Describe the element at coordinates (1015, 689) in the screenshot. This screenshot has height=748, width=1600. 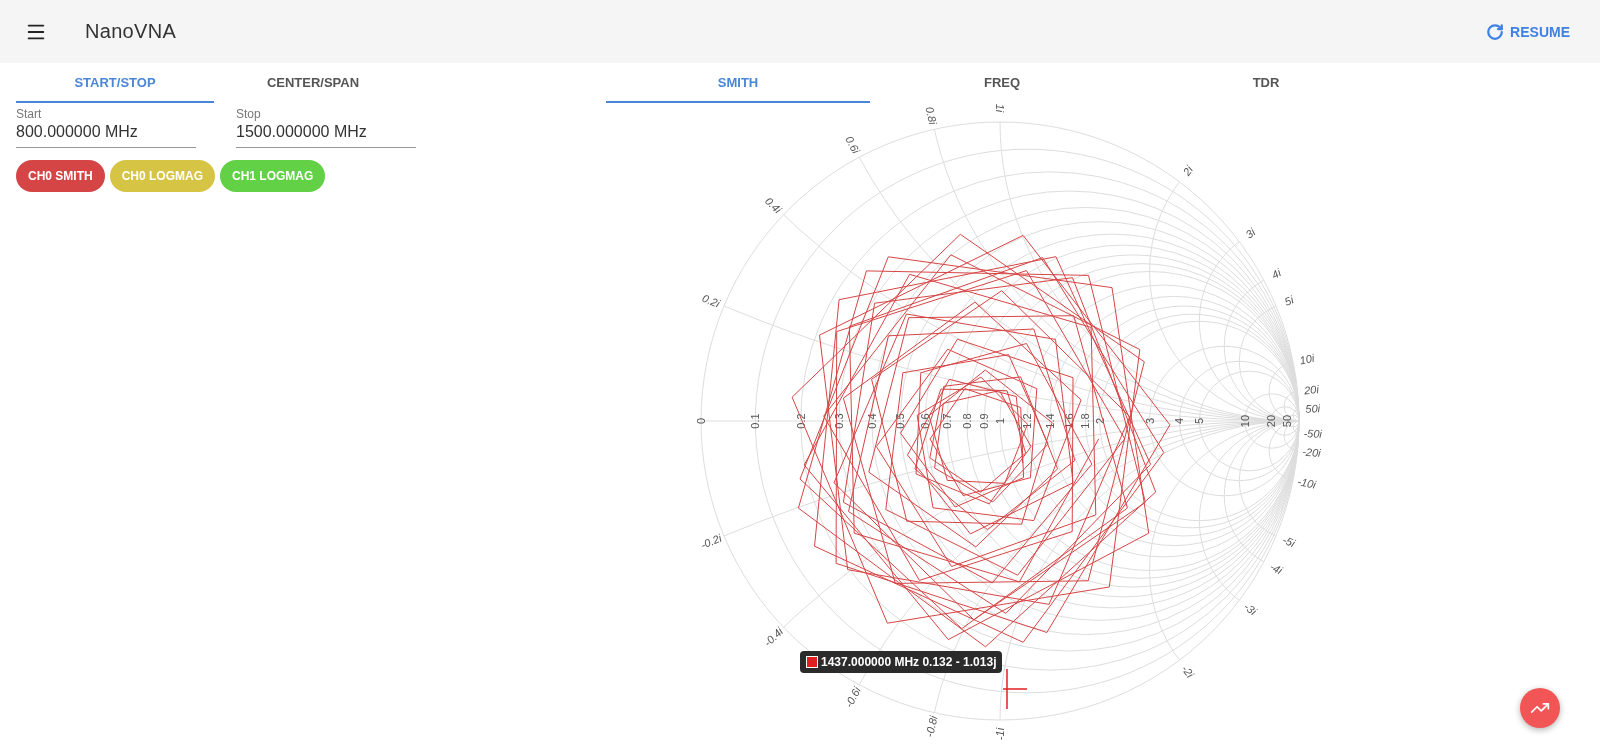
I see `marker-crosshair` at that location.